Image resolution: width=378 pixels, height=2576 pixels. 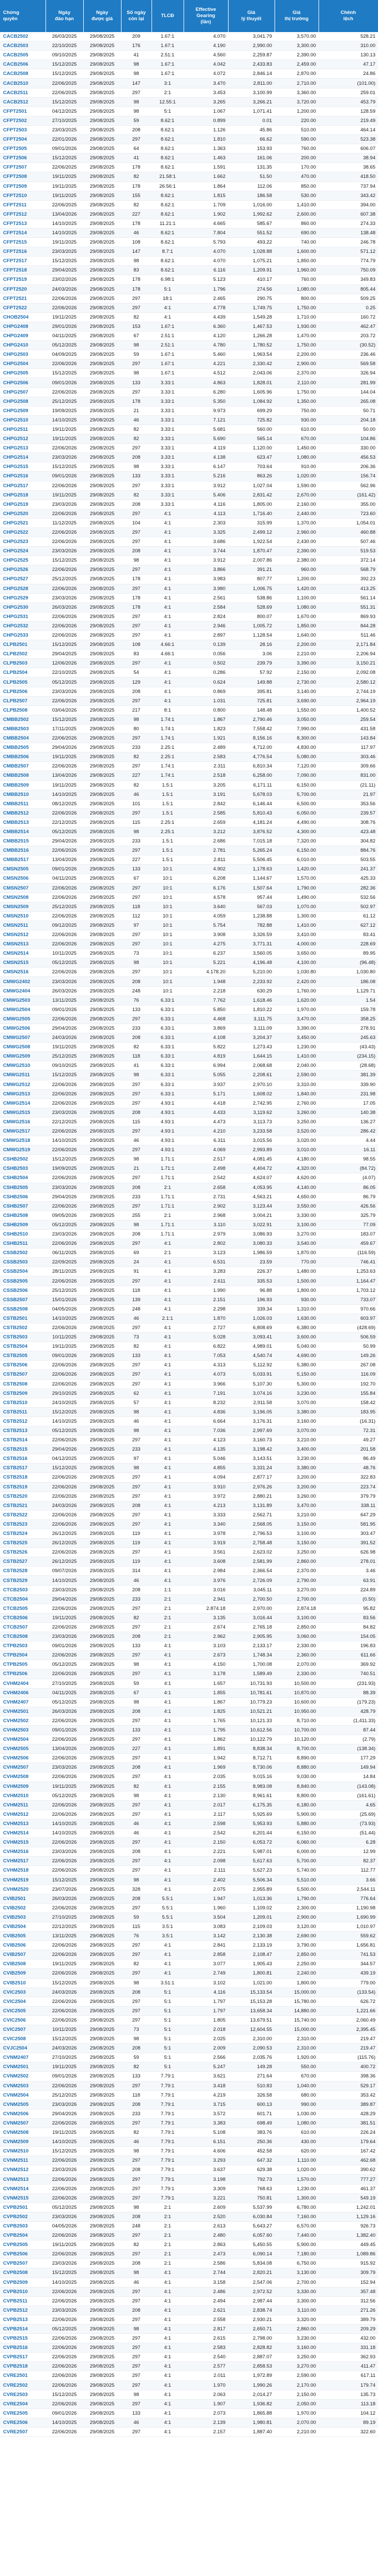 What do you see at coordinates (168, 1936) in the screenshot?
I see `conversion-ratio-cell: 3.5:1` at bounding box center [168, 1936].